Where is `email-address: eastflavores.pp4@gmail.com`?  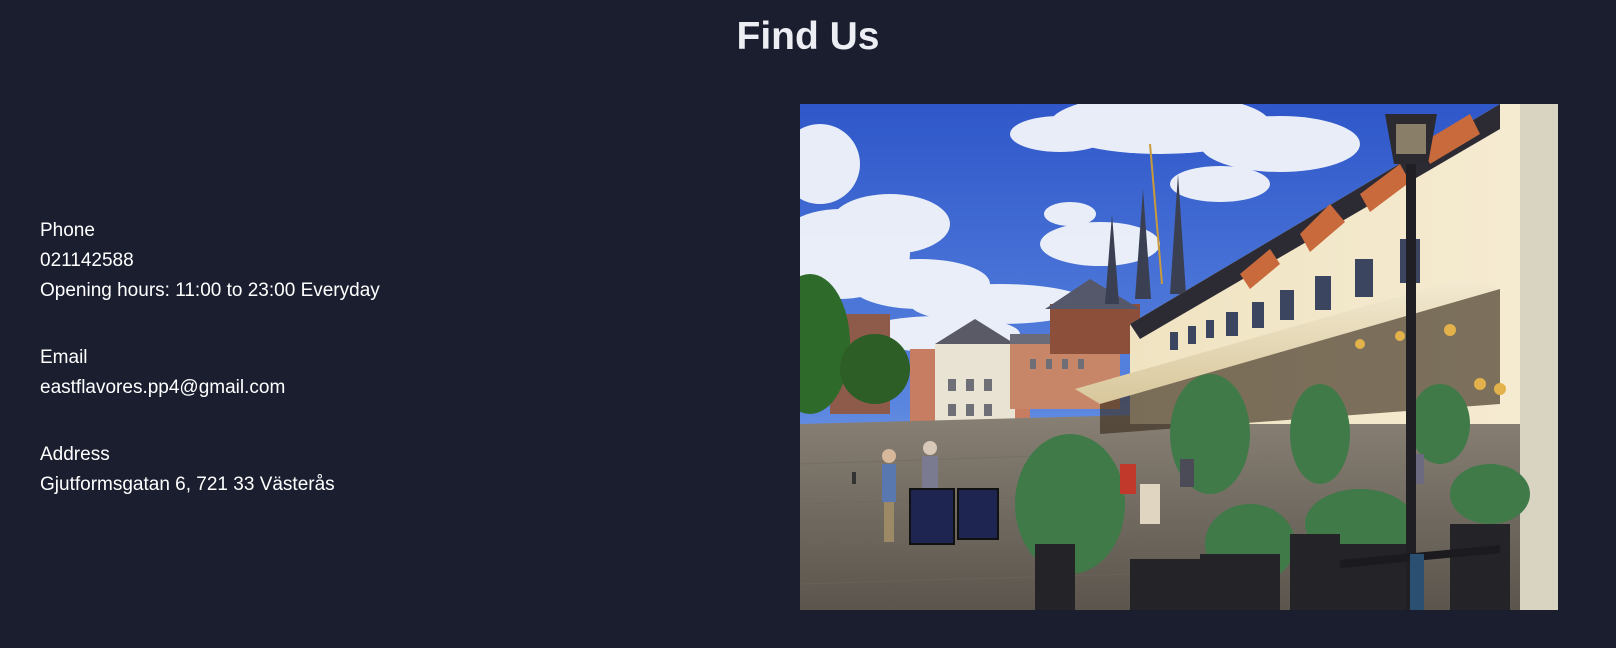
email-address: eastflavores.pp4@gmail.com is located at coordinates (163, 387).